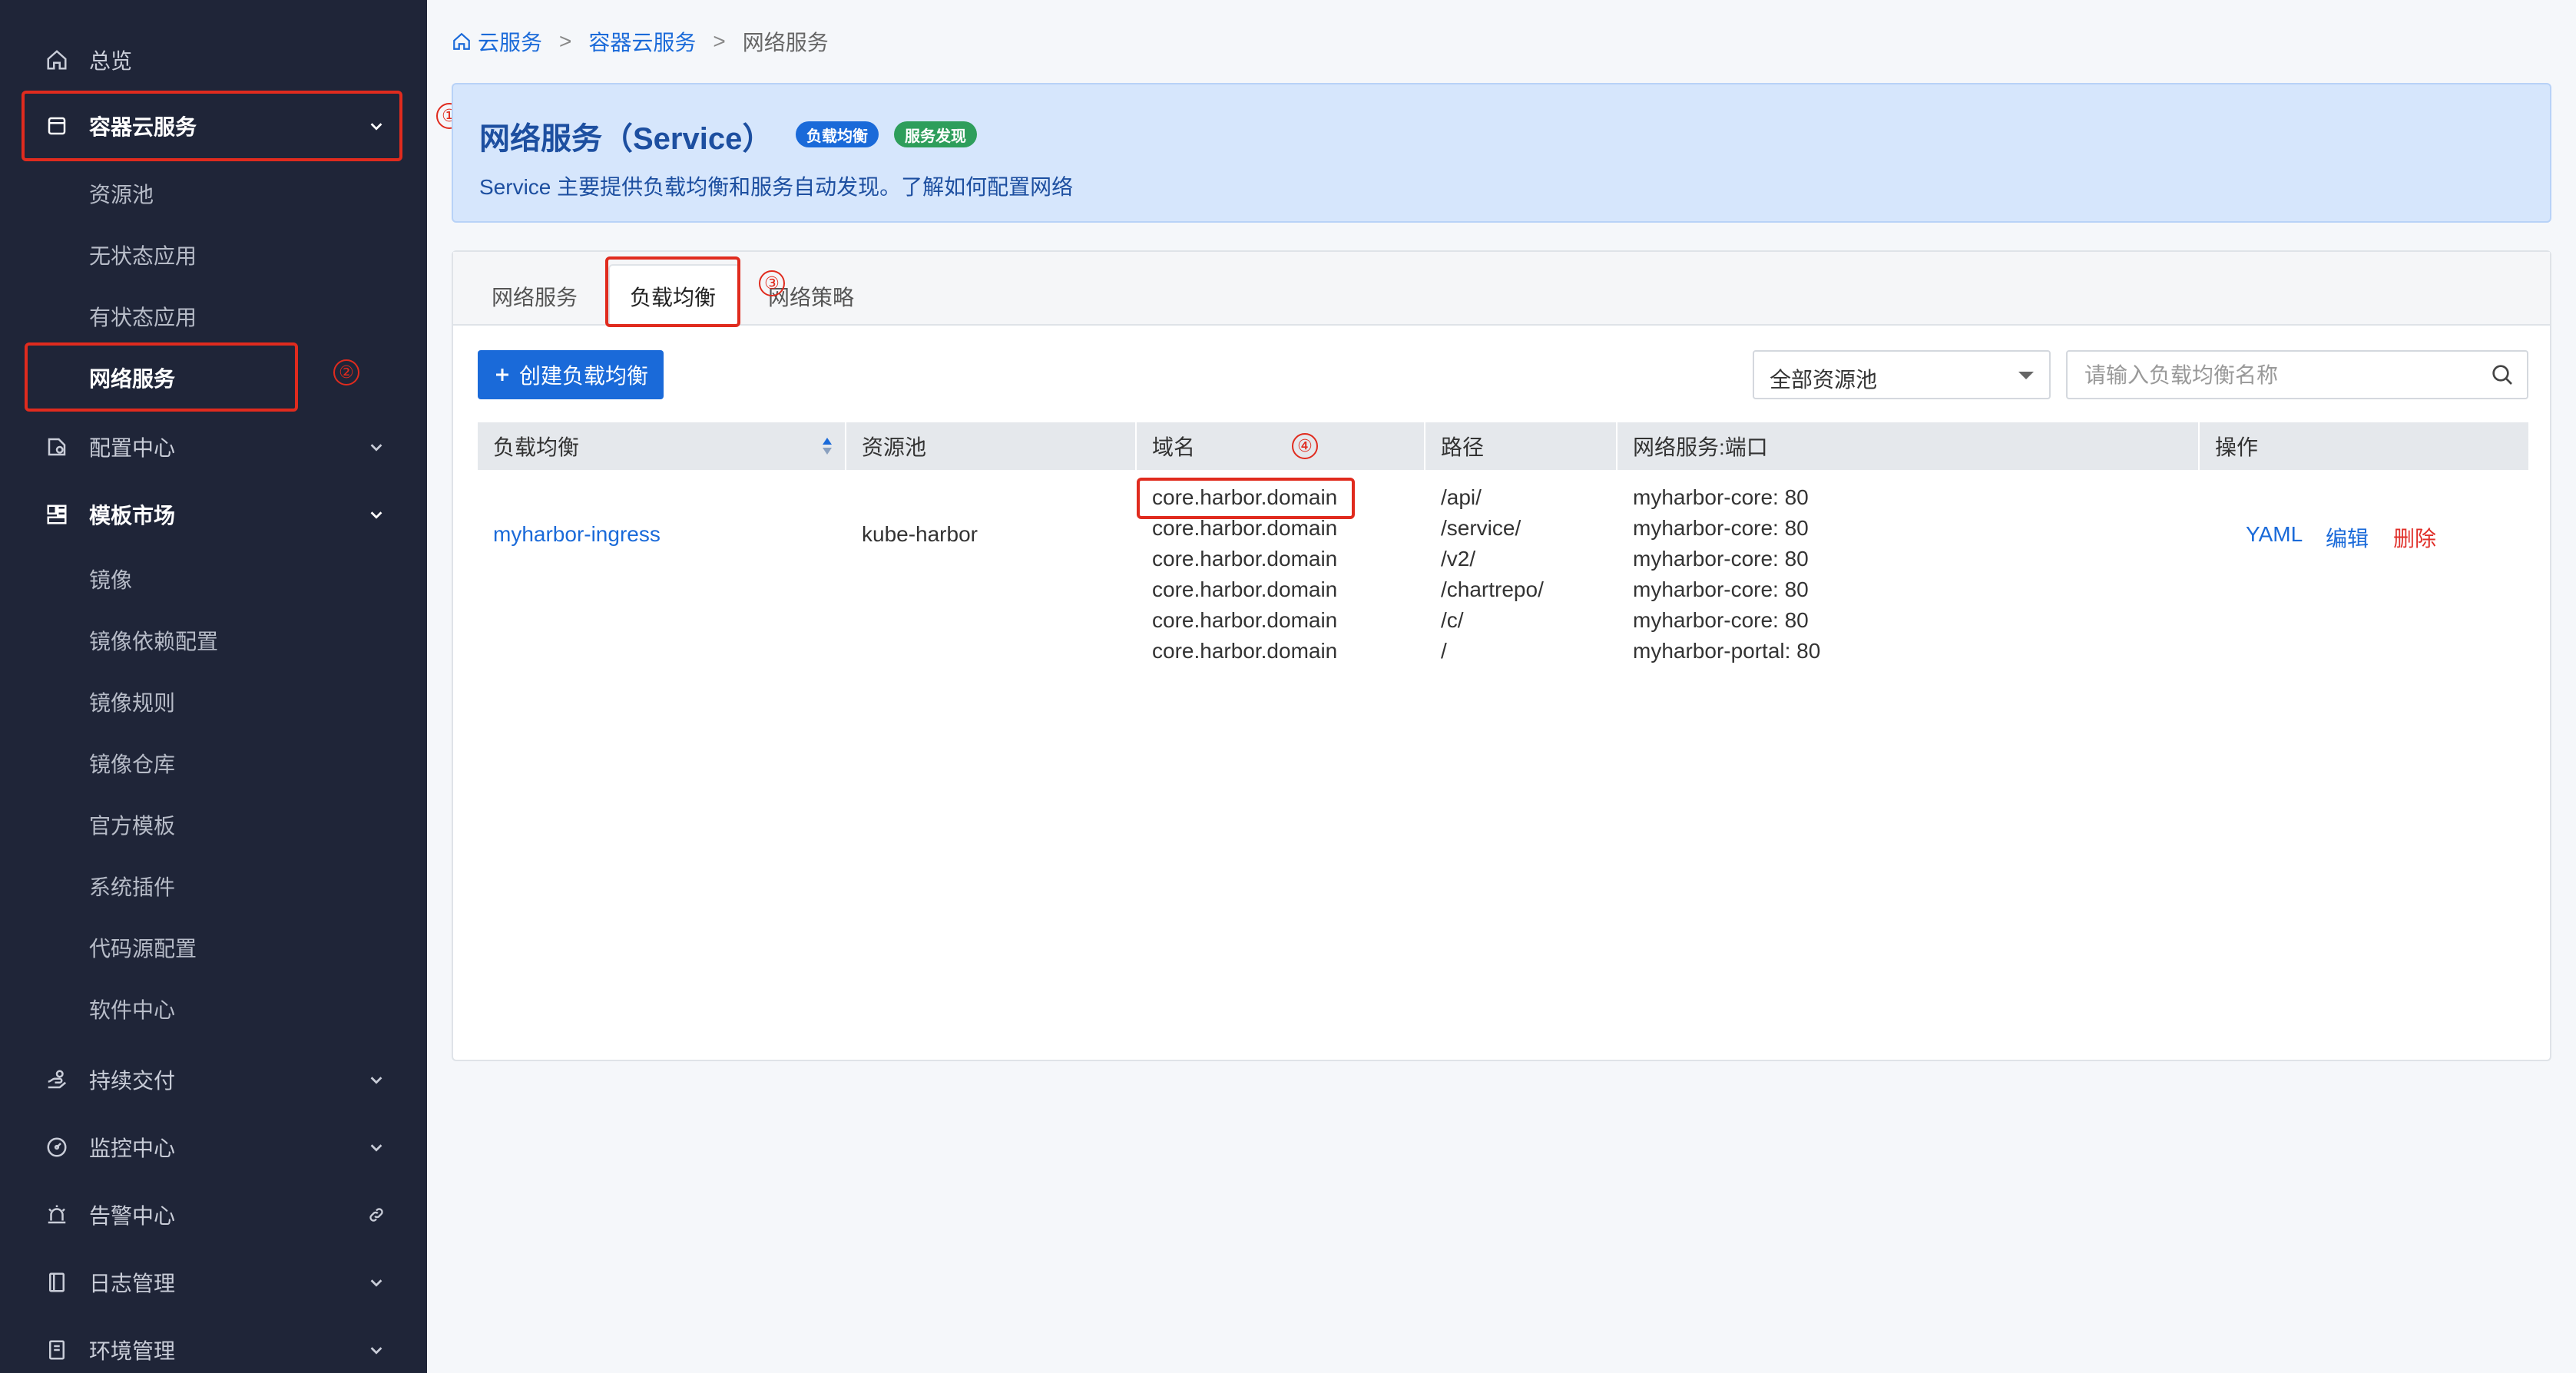  What do you see at coordinates (213, 886) in the screenshot?
I see `sidebar-subitem-plugins: 系统插件` at bounding box center [213, 886].